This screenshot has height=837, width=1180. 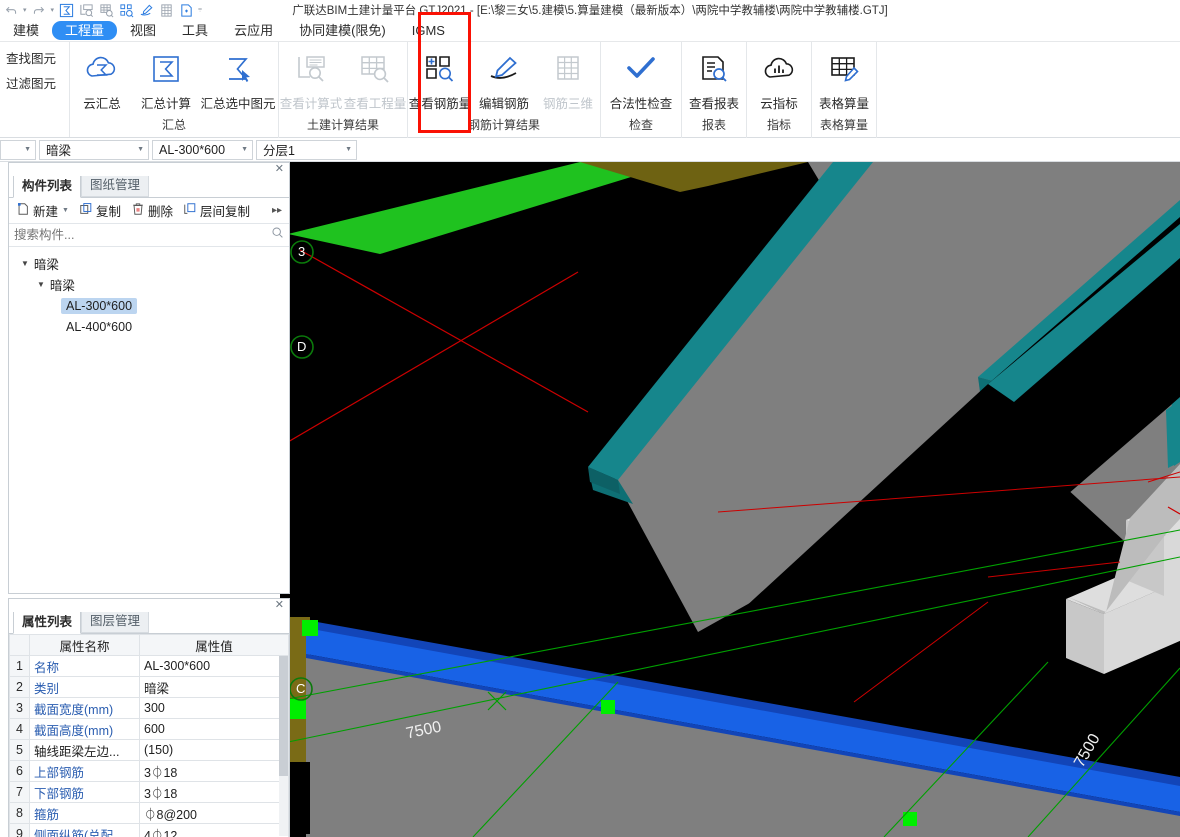 I want to click on row-property-value: 4⏀12, so click(x=214, y=830).